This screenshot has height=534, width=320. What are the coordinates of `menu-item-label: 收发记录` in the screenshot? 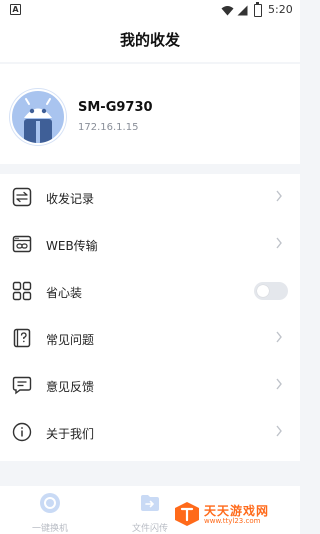 It's located at (70, 199).